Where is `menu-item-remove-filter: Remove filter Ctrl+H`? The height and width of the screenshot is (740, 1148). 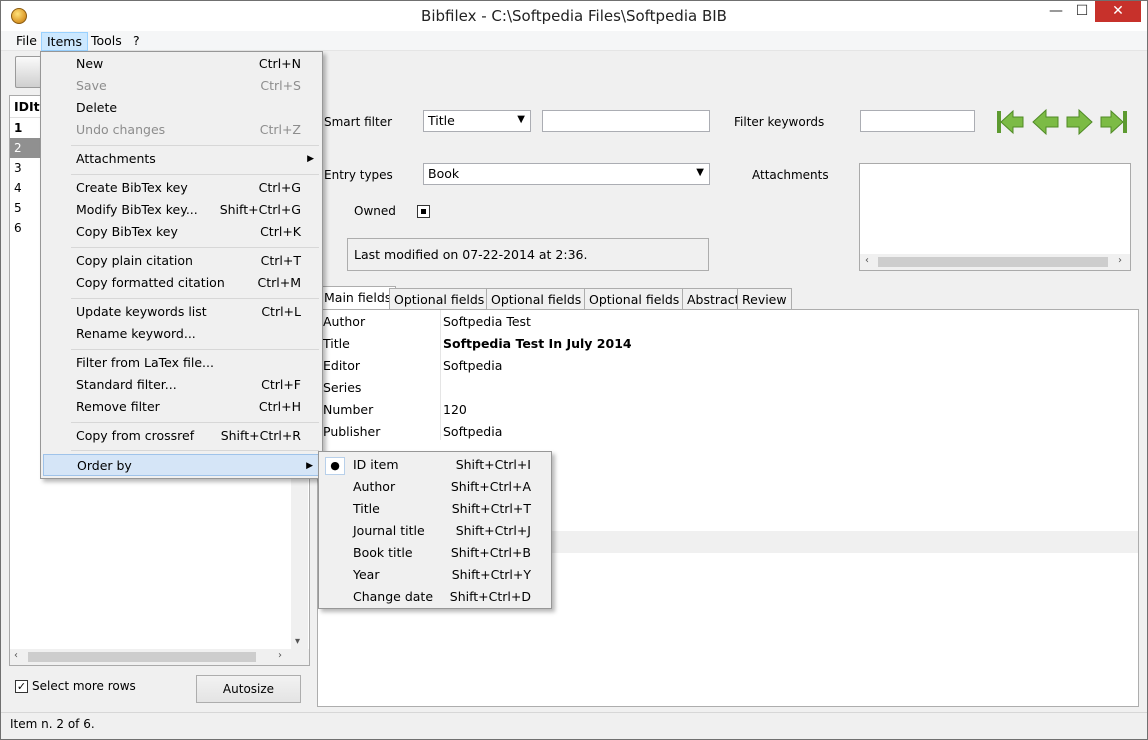
menu-item-remove-filter: Remove filter Ctrl+H is located at coordinates (181, 407).